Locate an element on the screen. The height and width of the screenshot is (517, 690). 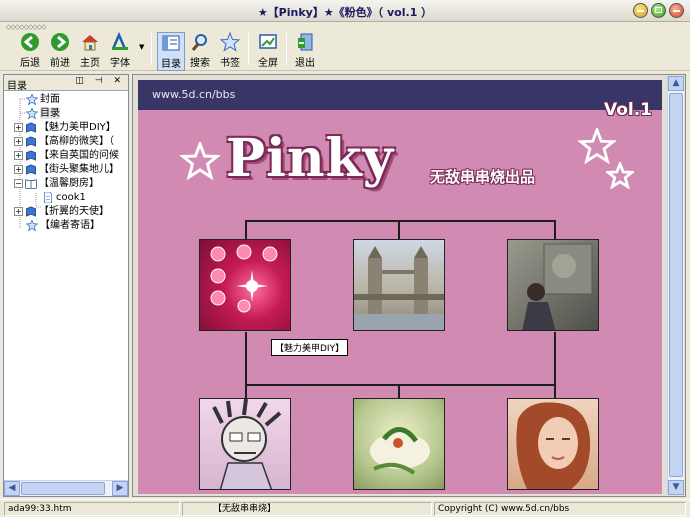
home-button: 主页 is located at coordinates (90, 50).